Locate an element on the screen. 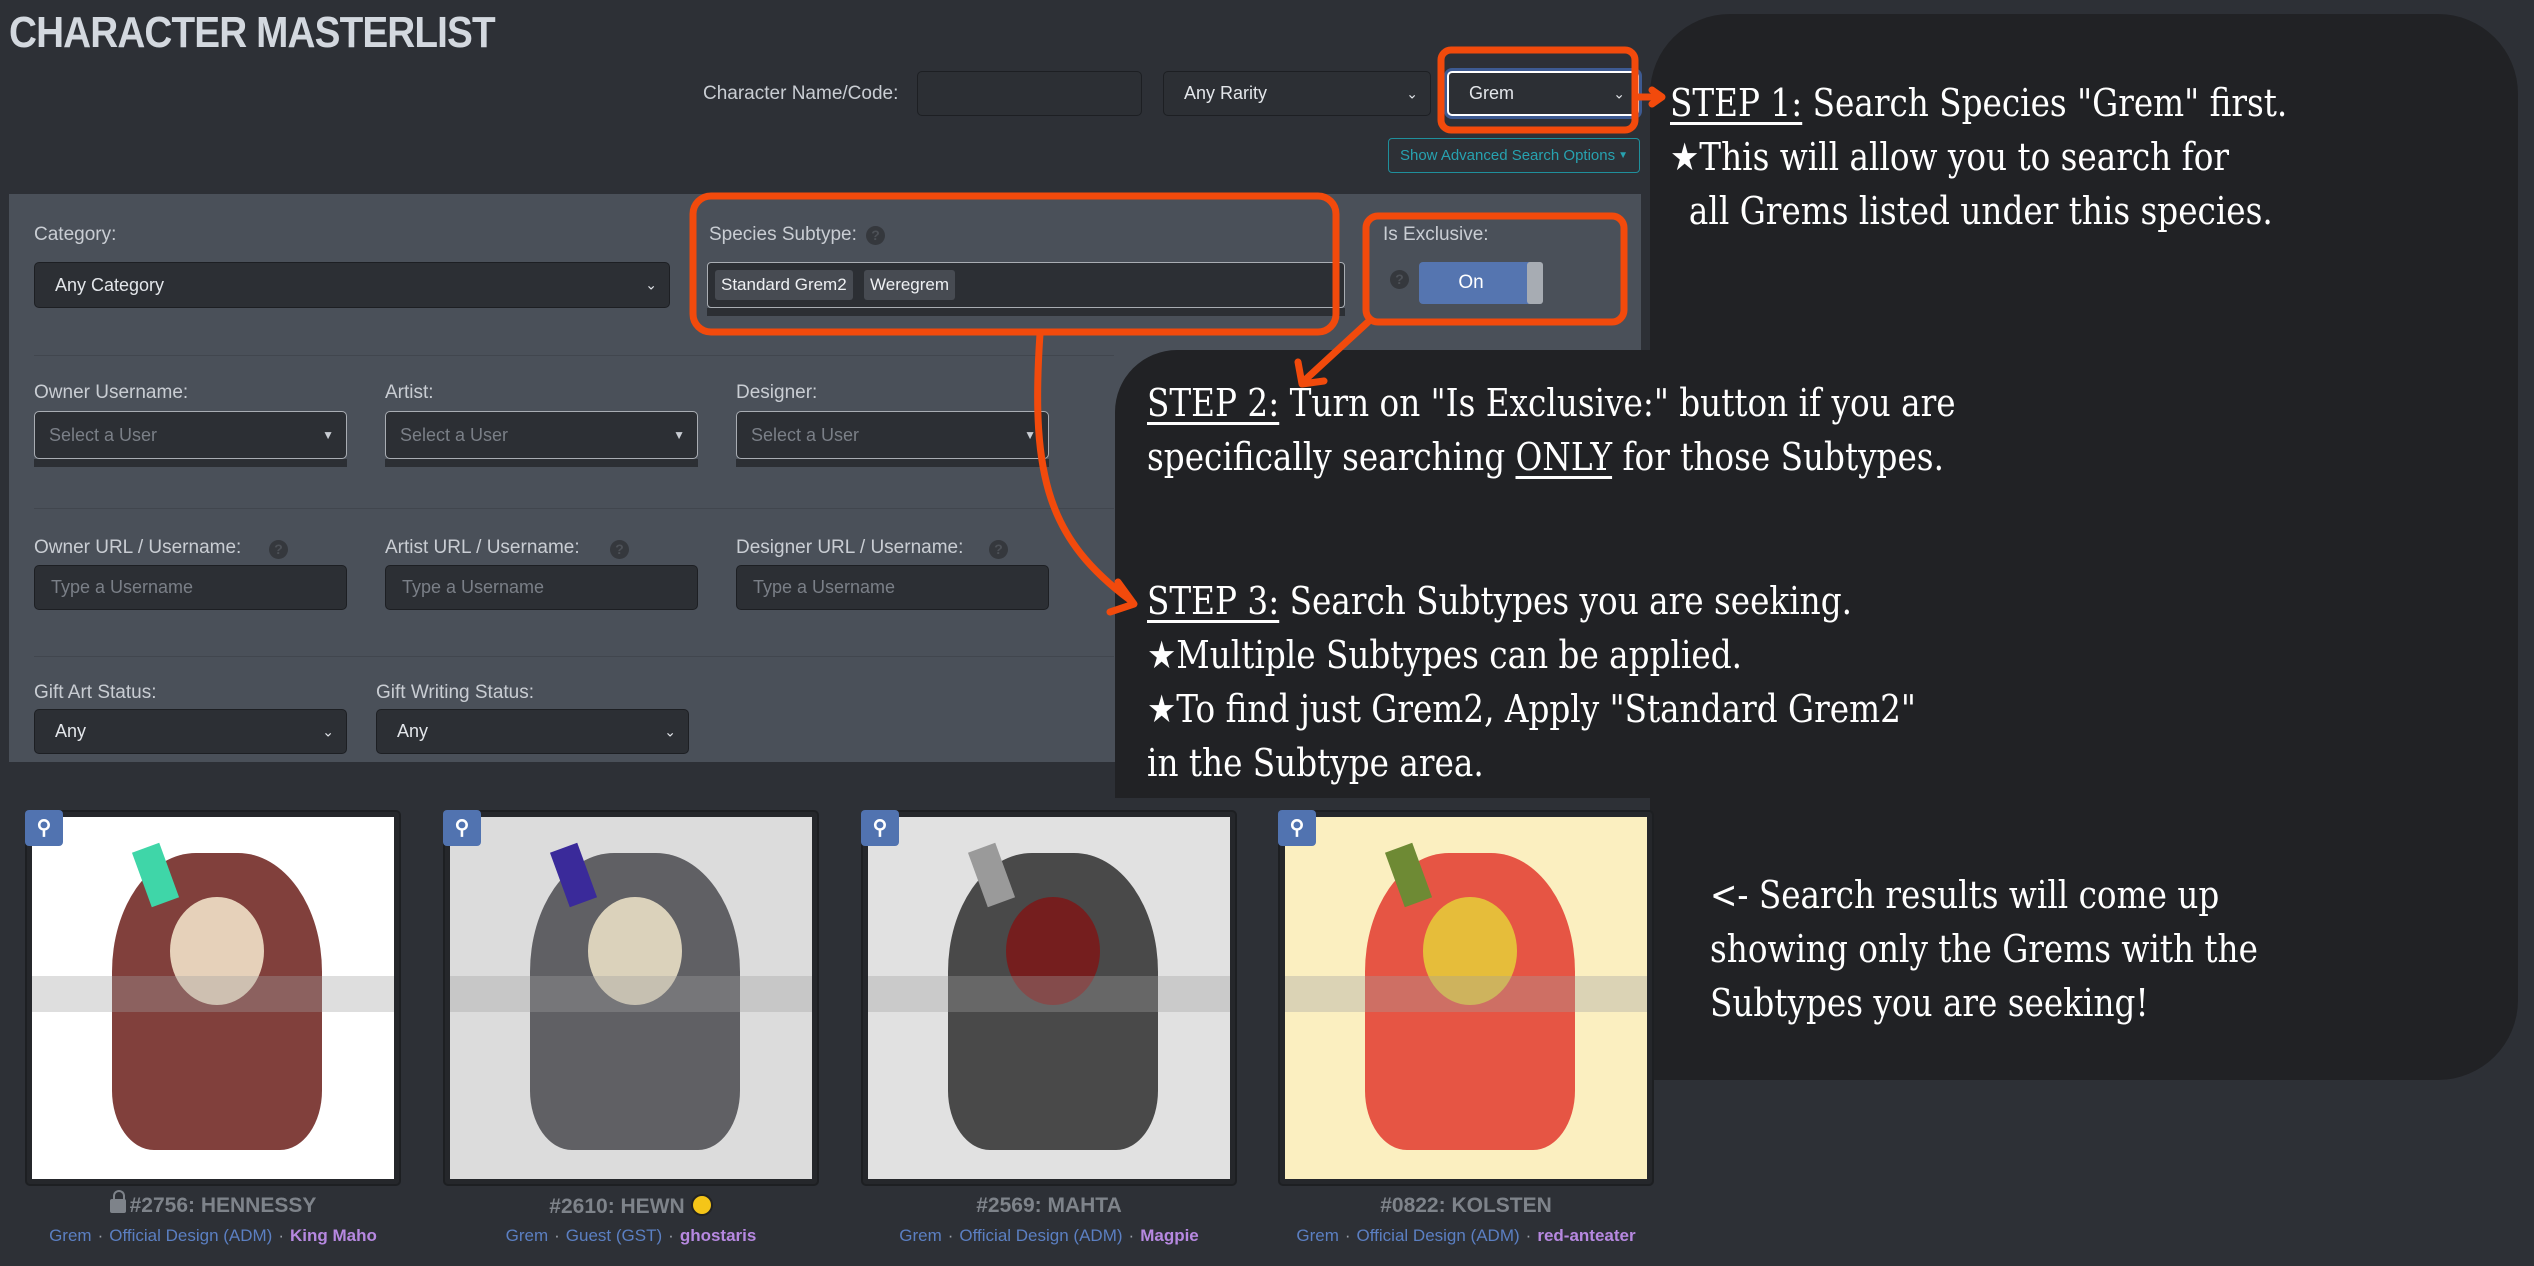  designer-url-label: Designer URL / Username: is located at coordinates (850, 547).